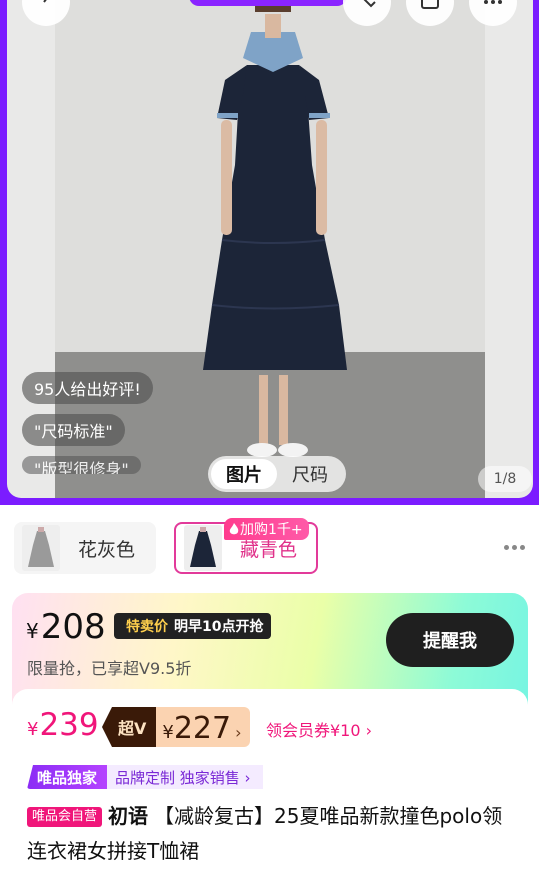  I want to click on svip-label: 超V, so click(129, 727).